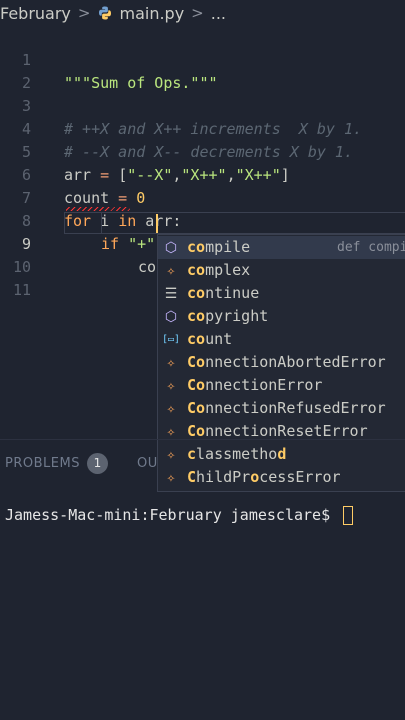  What do you see at coordinates (348, 515) in the screenshot?
I see `terminal-cursor` at bounding box center [348, 515].